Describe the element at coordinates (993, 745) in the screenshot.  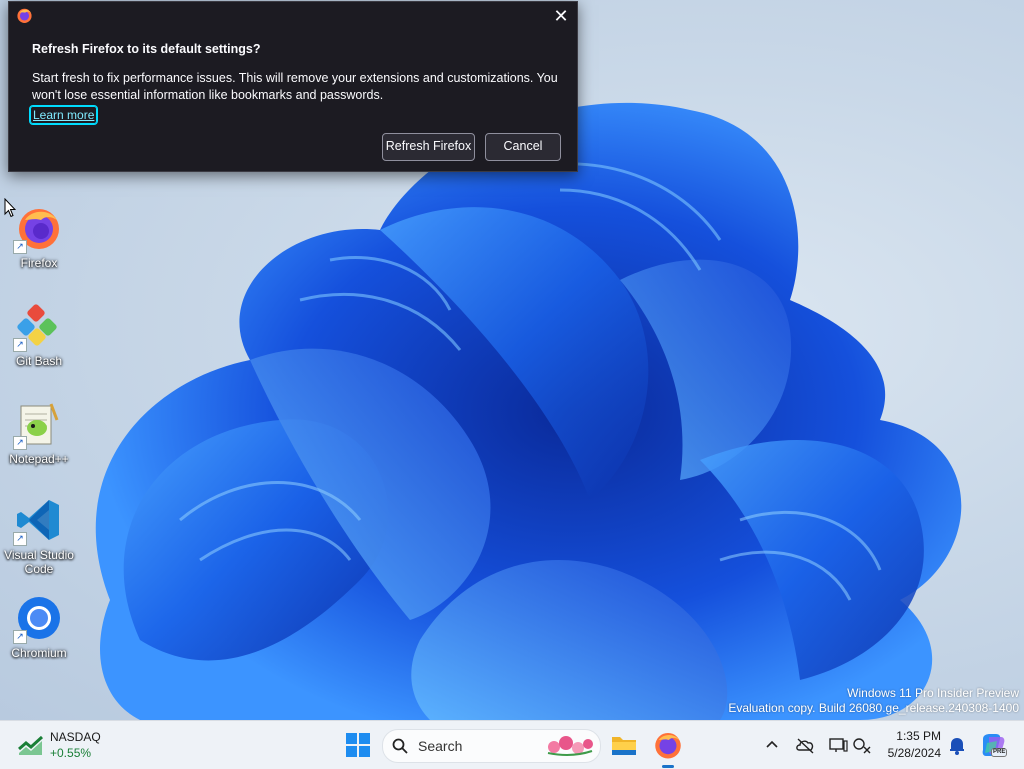
I see `copilot-button: PRE` at that location.